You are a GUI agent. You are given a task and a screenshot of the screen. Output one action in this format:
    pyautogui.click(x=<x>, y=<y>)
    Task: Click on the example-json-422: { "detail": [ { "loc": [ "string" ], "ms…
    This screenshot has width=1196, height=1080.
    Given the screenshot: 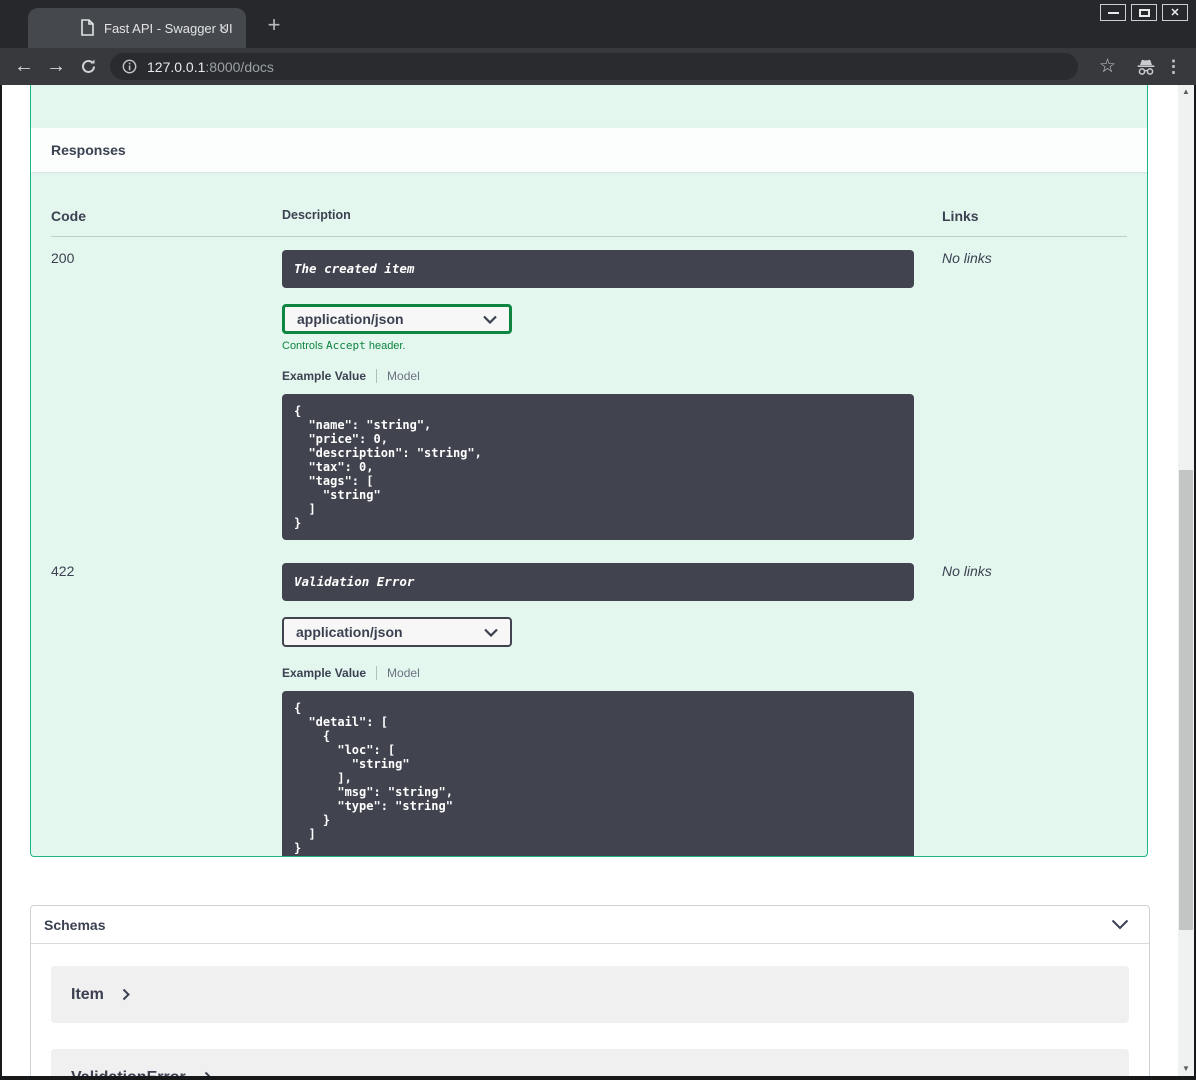 What is the action you would take?
    pyautogui.click(x=598, y=773)
    